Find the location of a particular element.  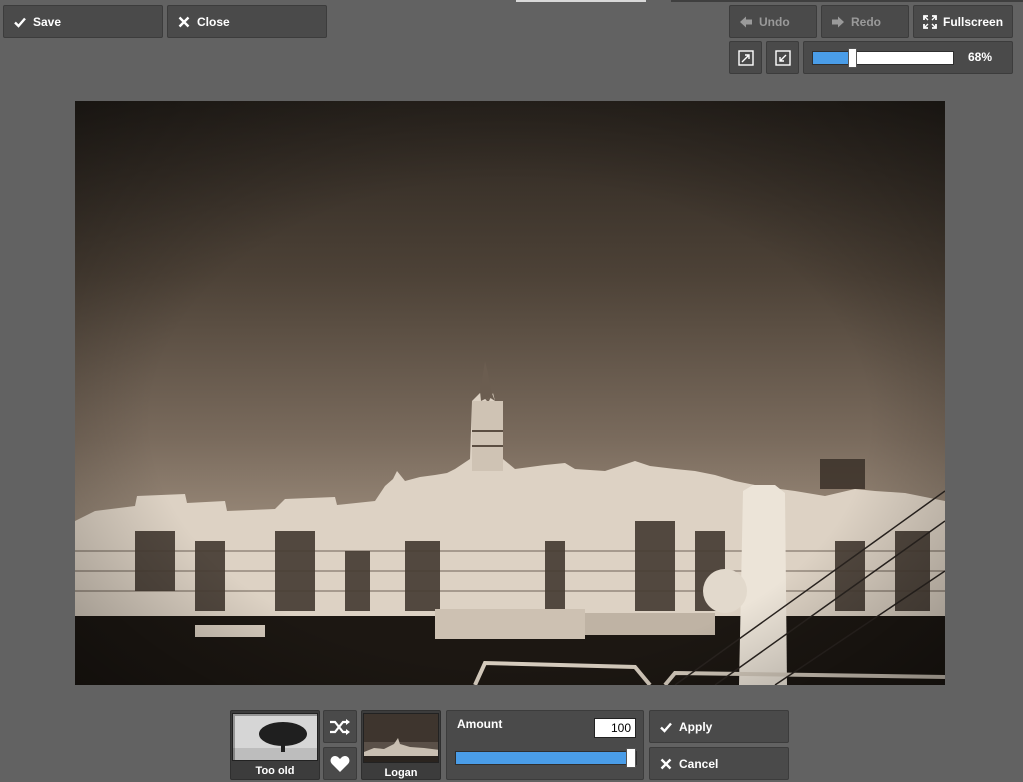

cancel-label: Cancel is located at coordinates (699, 763).